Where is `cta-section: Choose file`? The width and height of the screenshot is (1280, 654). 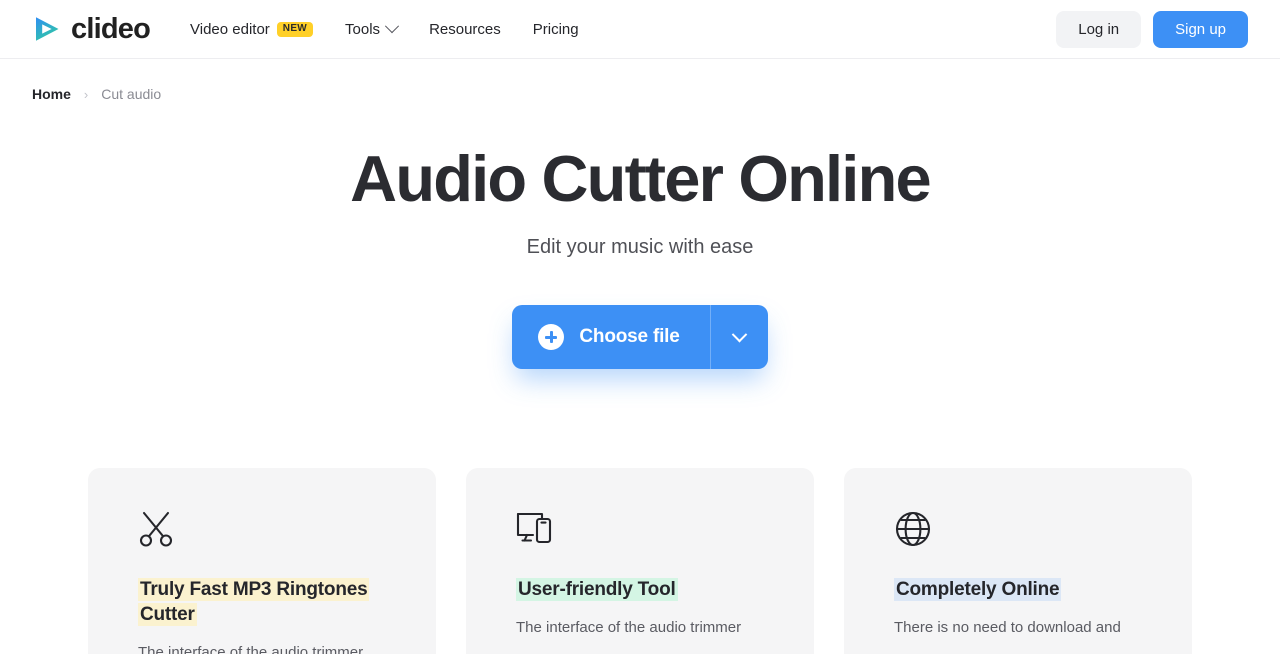
cta-section: Choose file is located at coordinates (640, 337).